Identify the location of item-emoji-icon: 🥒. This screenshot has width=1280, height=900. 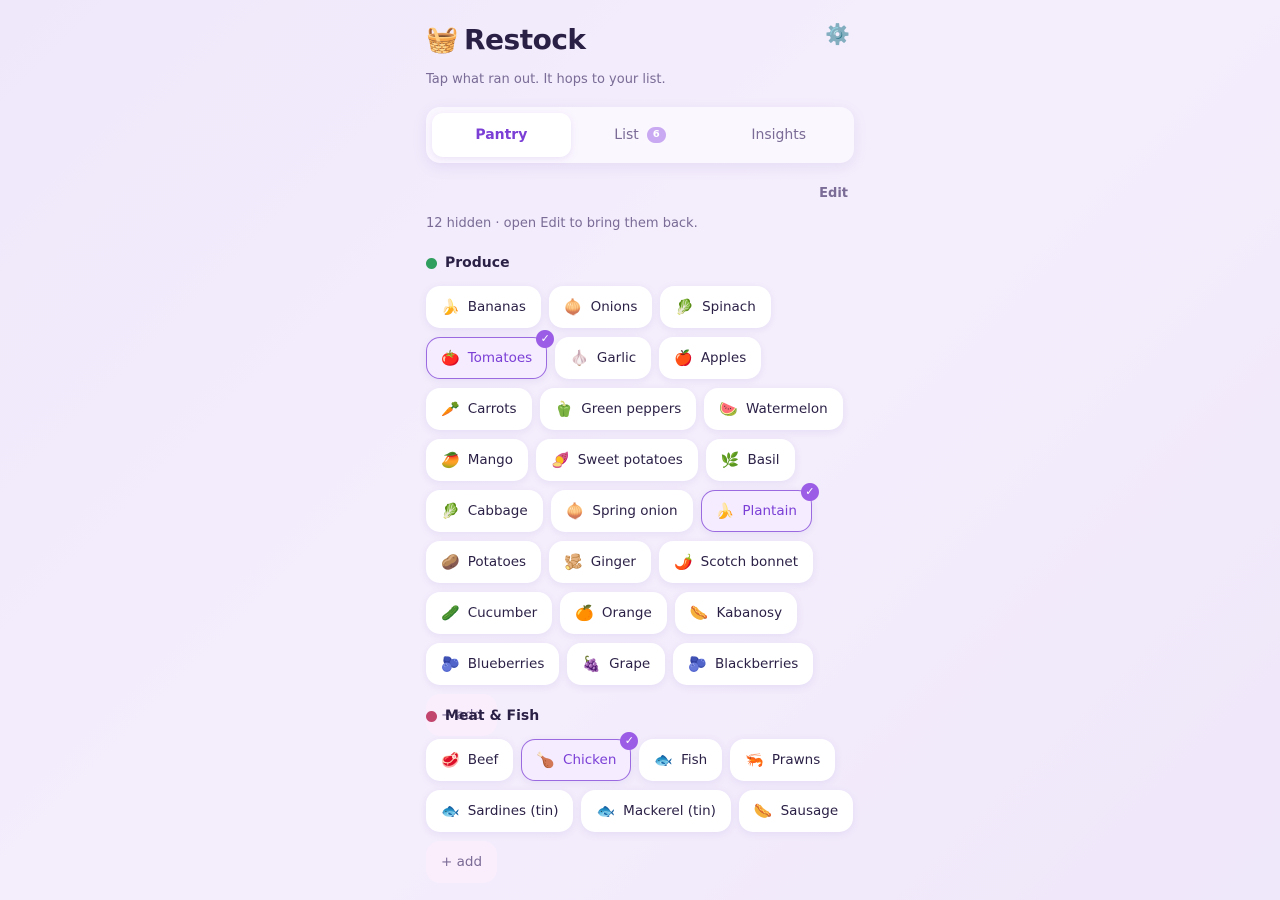
(450, 613).